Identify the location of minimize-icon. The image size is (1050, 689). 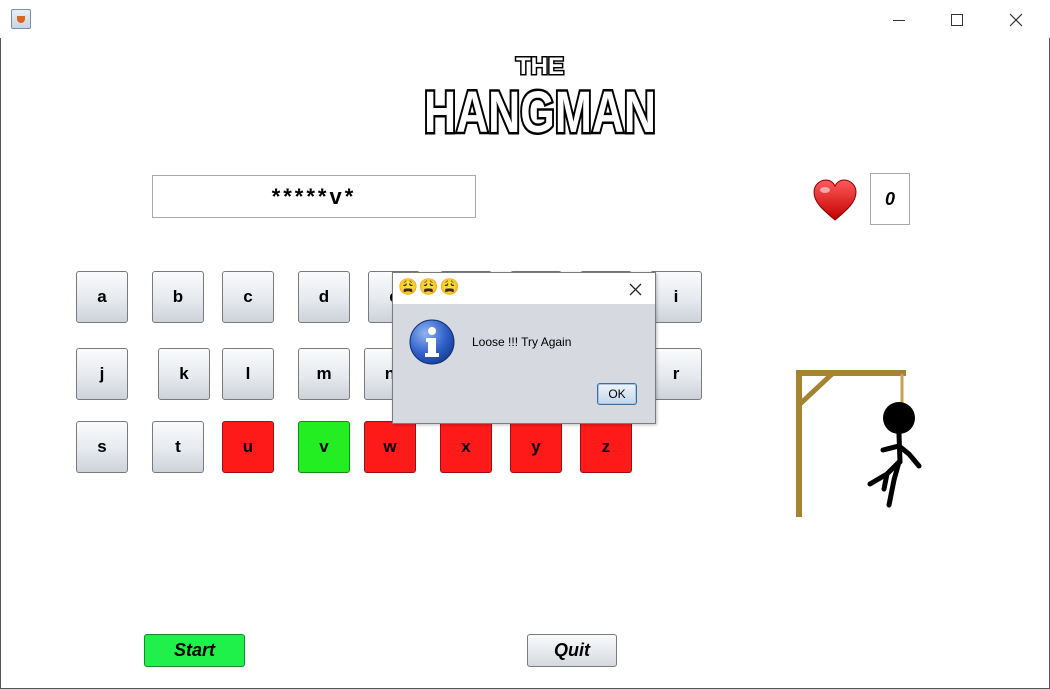
(899, 20).